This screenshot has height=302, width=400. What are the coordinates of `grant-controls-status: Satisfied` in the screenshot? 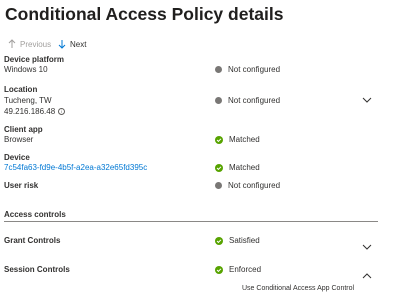 It's located at (237, 240).